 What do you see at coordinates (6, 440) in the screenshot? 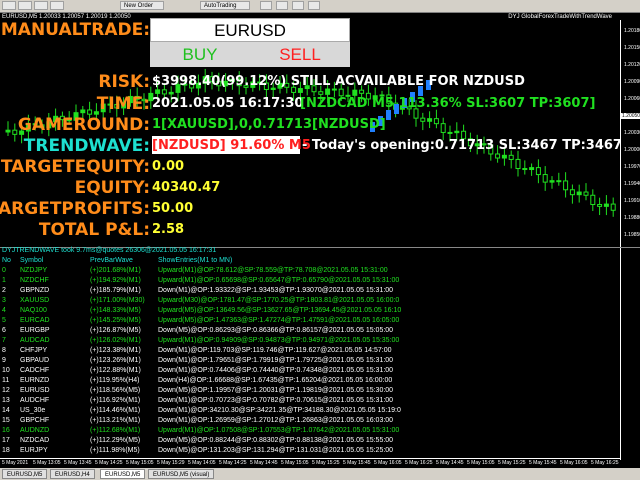
I see `row-no: 17` at bounding box center [6, 440].